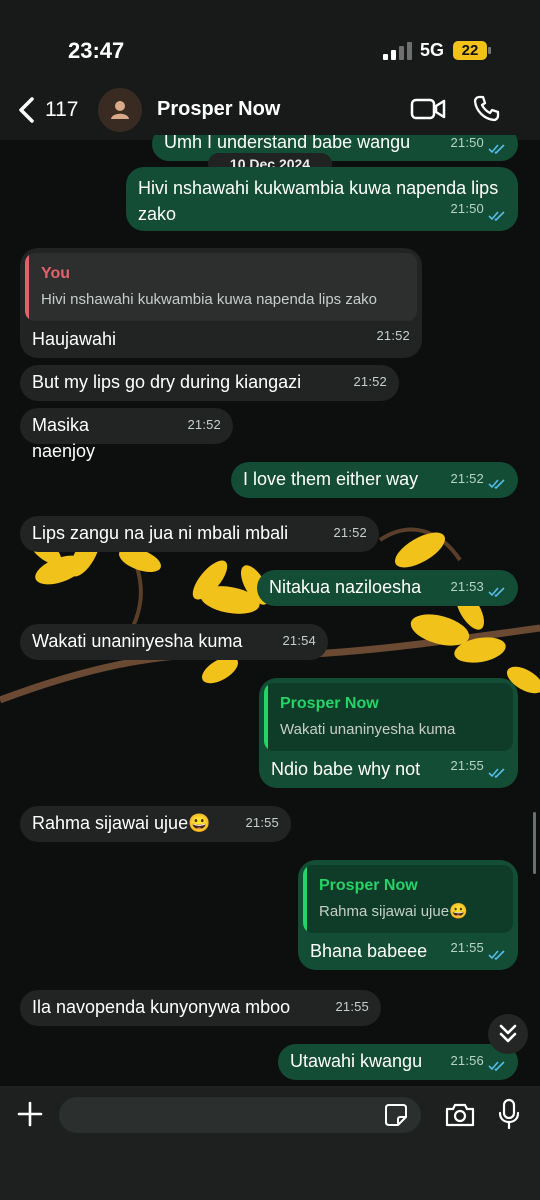 The height and width of the screenshot is (1200, 540). What do you see at coordinates (218, 109) in the screenshot?
I see `contact-name: Prosper Now` at bounding box center [218, 109].